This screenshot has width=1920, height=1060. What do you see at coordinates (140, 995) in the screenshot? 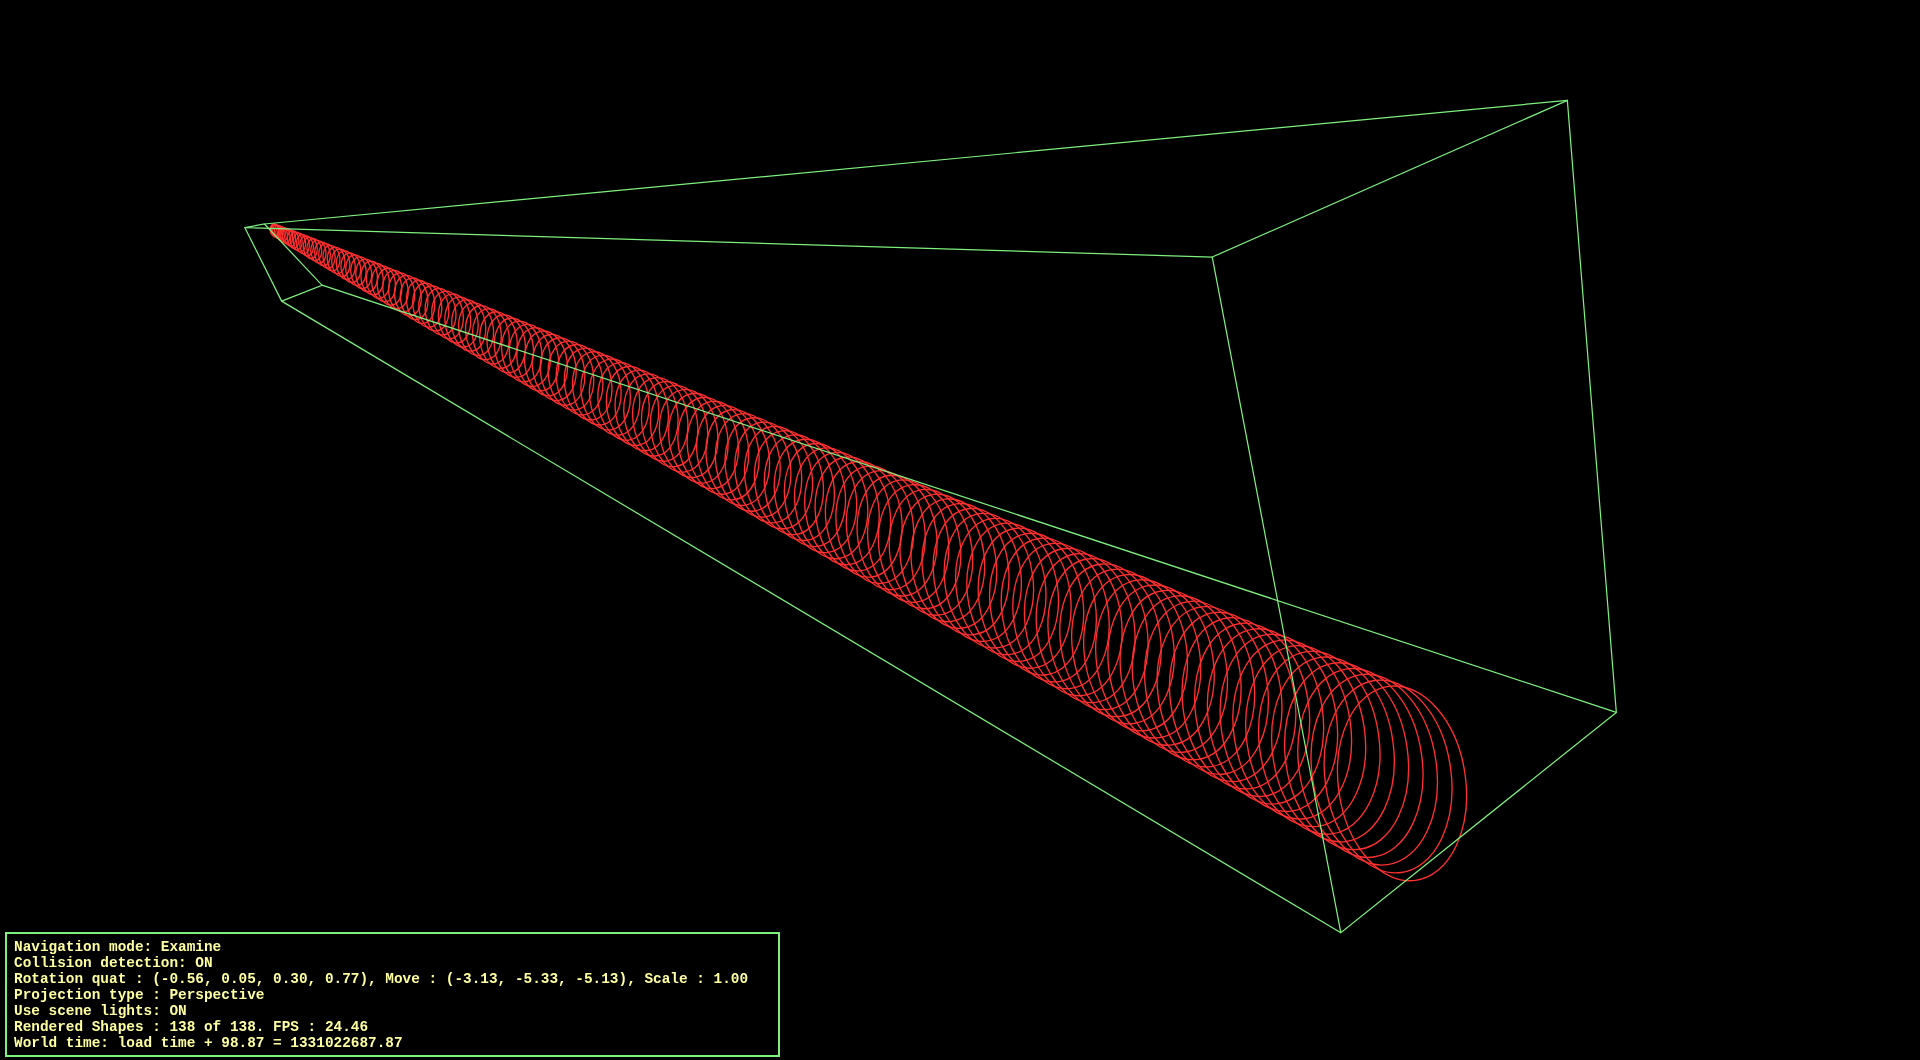
I see `status-line: Projection type : Perspective` at bounding box center [140, 995].